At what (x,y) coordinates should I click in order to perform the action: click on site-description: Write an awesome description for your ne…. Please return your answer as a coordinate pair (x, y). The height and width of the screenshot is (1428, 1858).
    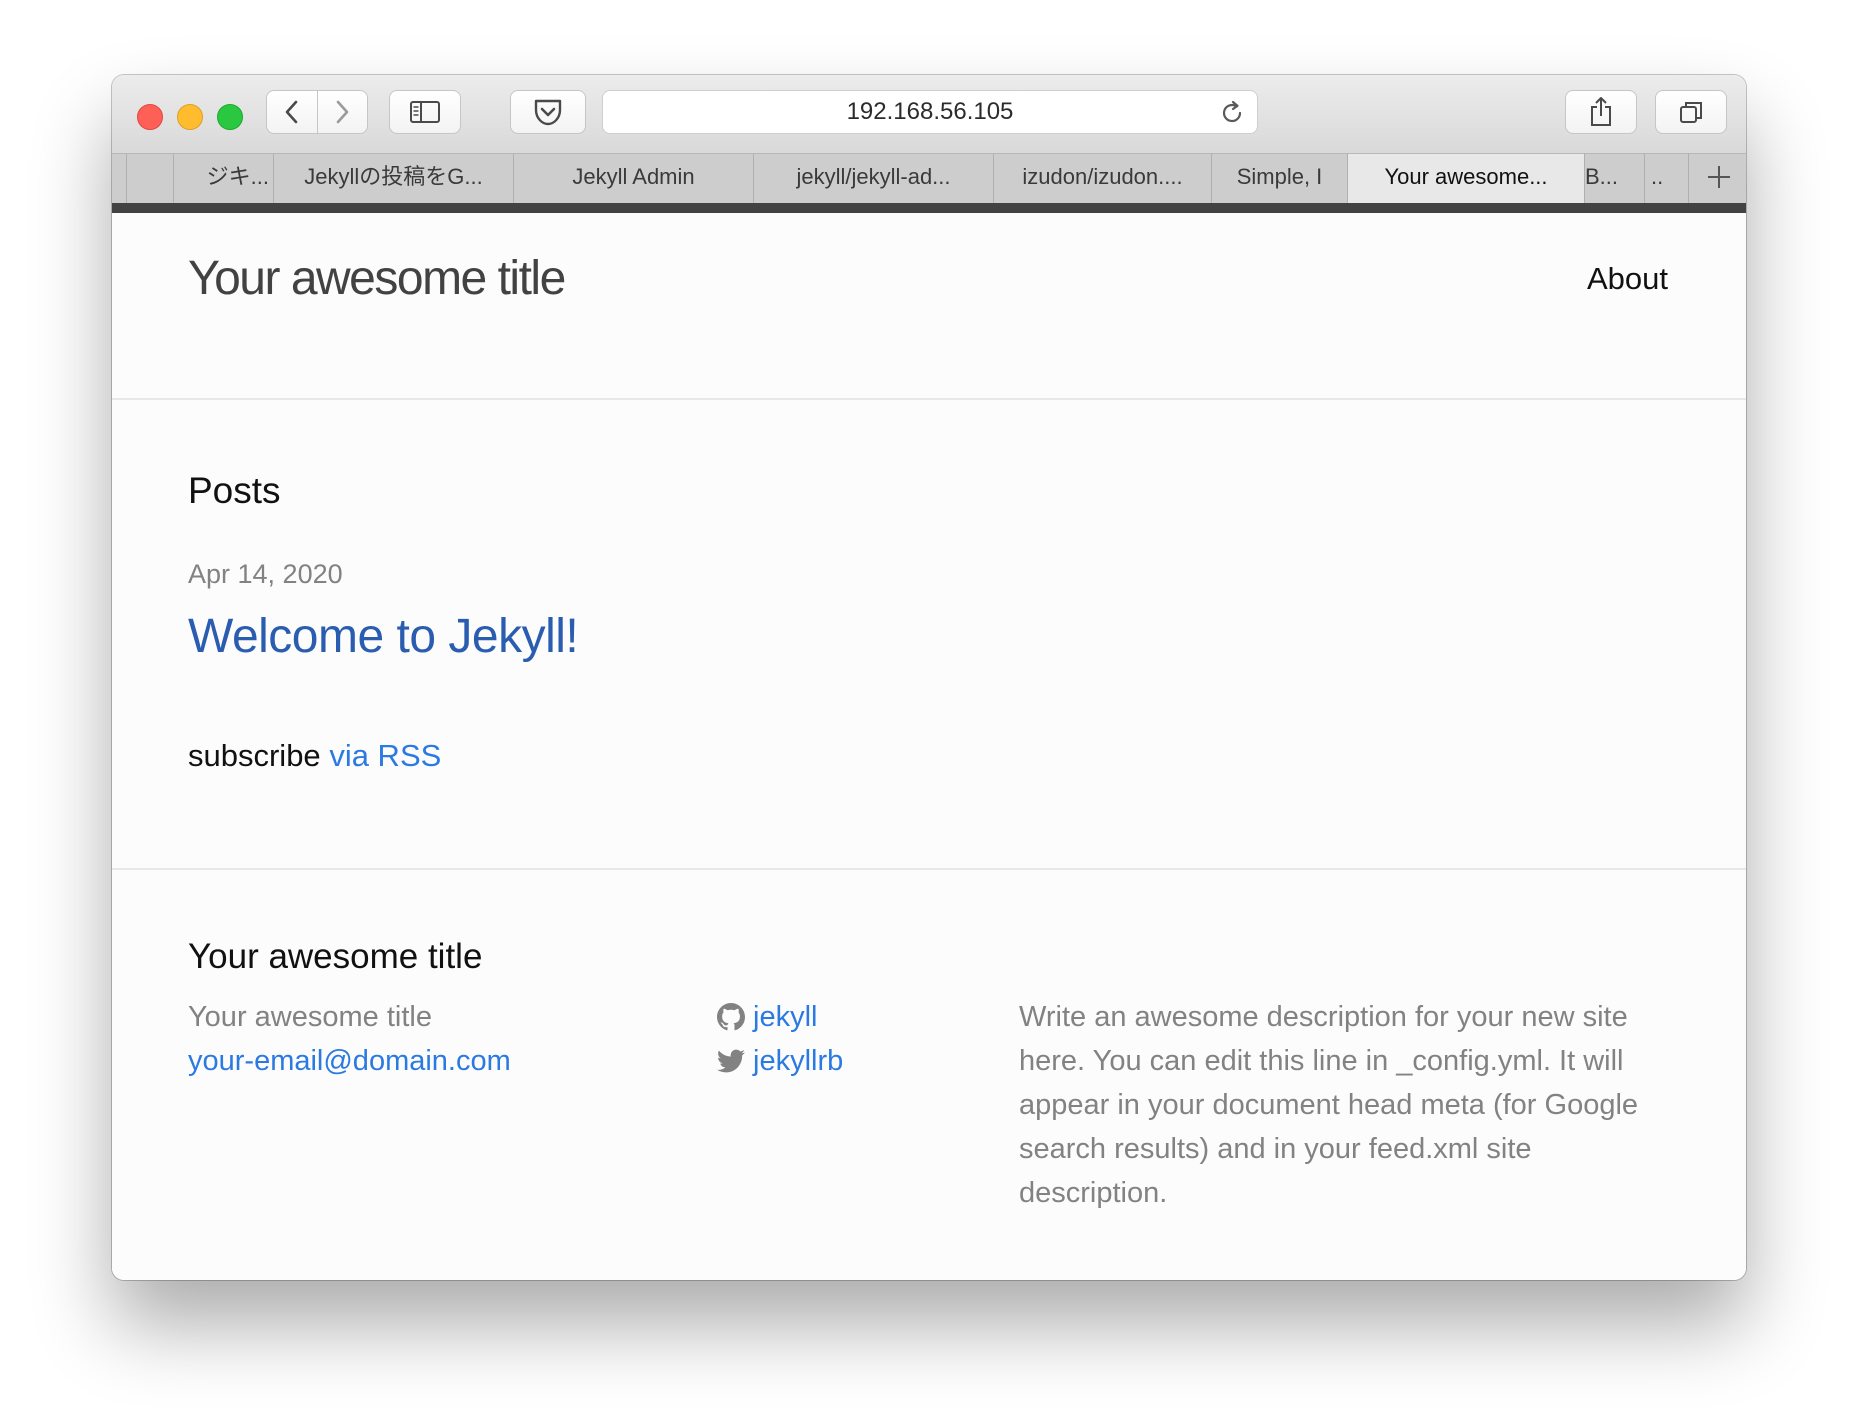
    Looking at the image, I should click on (1329, 1105).